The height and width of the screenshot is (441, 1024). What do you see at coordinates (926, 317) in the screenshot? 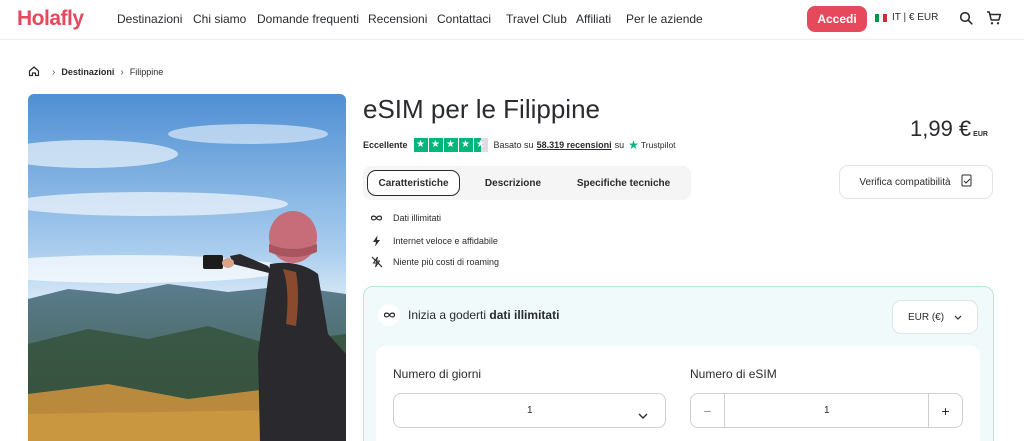
I see `currency-value: EUR (€)` at bounding box center [926, 317].